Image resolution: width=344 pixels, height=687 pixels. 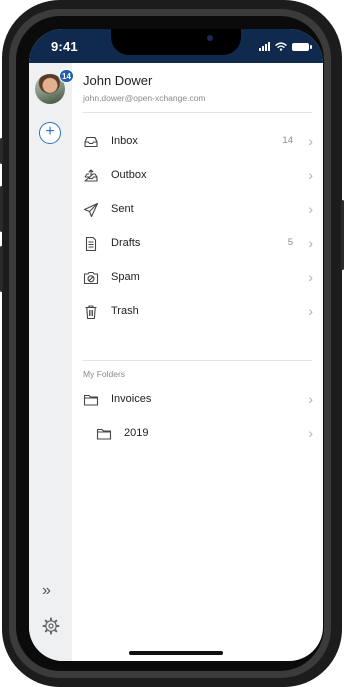 What do you see at coordinates (125, 277) in the screenshot?
I see `folder-label: Spam` at bounding box center [125, 277].